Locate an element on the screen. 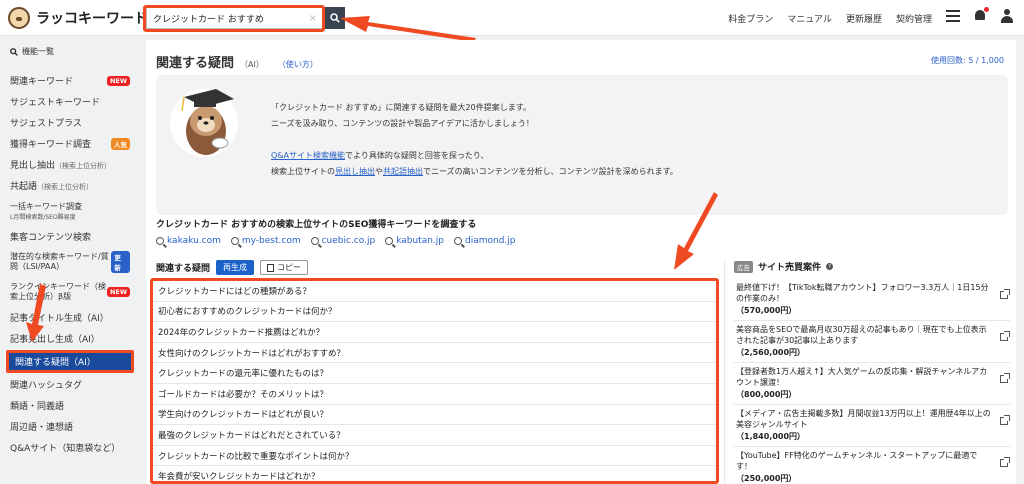 This screenshot has width=1024, height=484. sidebar-item-acquired-keywords: 獲得キーワード調査 人気 is located at coordinates (70, 143).